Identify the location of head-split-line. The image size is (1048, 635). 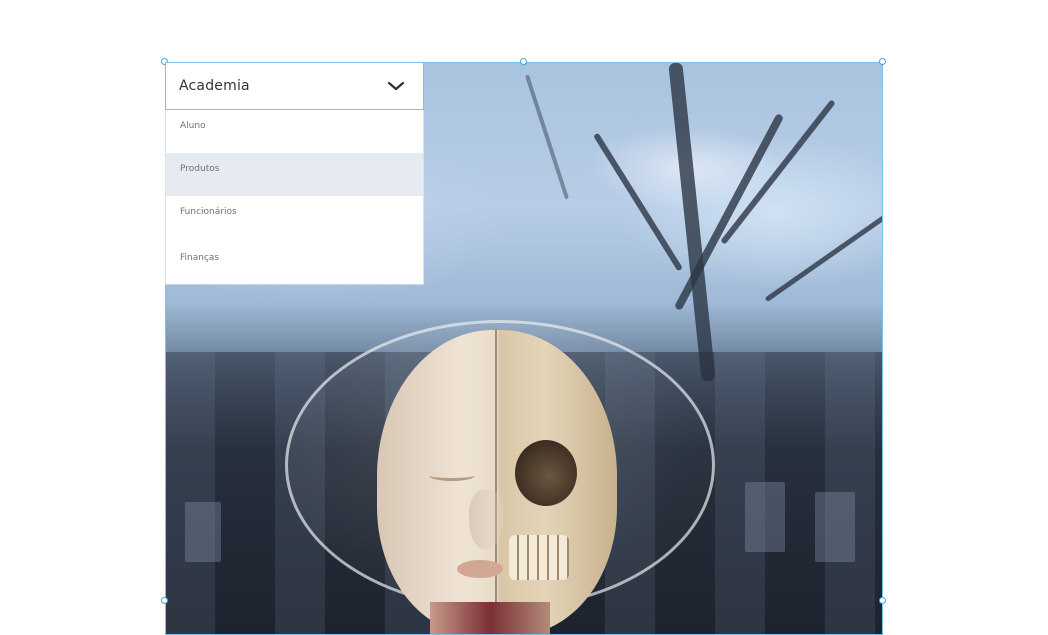
(496, 482).